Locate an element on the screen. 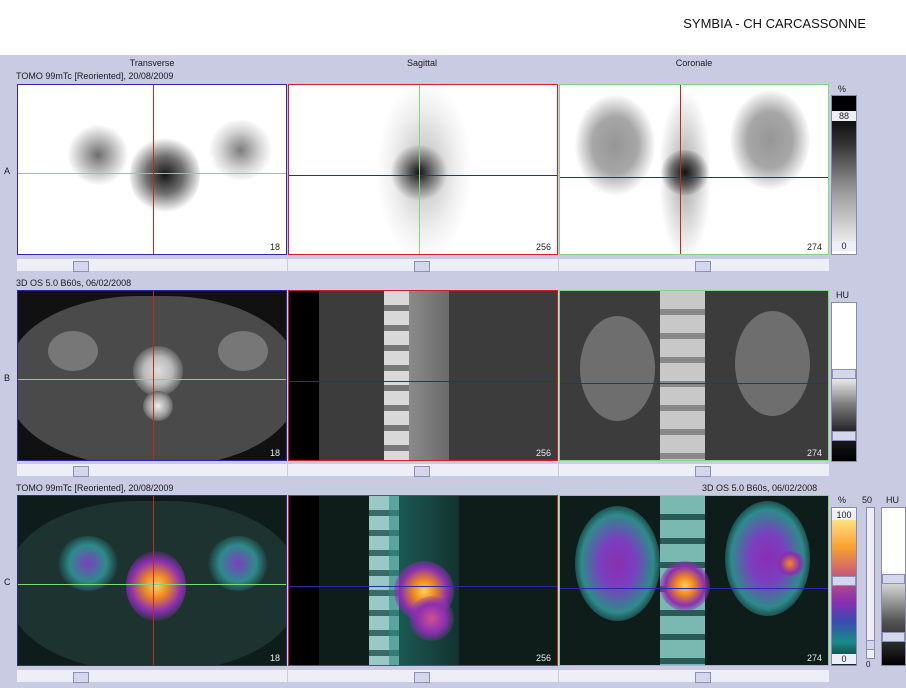 This screenshot has width=906, height=688. slice-slider-sagittal-a is located at coordinates (423, 265).